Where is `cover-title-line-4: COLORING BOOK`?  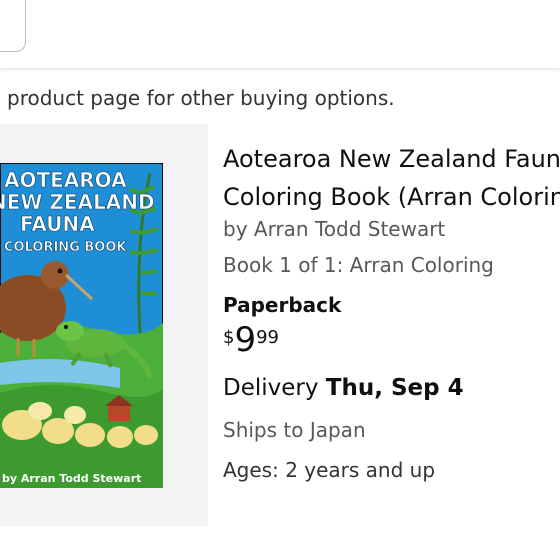
cover-title-line-4: COLORING BOOK is located at coordinates (65, 247).